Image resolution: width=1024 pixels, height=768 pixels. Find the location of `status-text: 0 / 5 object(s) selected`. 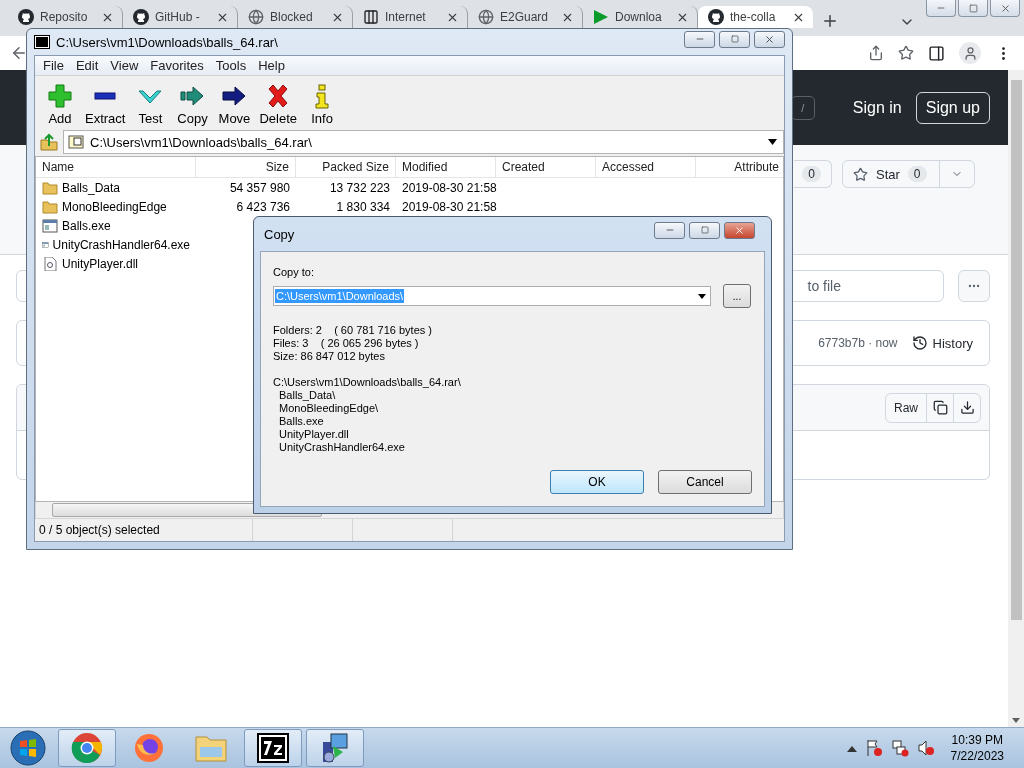

status-text: 0 / 5 object(s) selected is located at coordinates (99, 530).